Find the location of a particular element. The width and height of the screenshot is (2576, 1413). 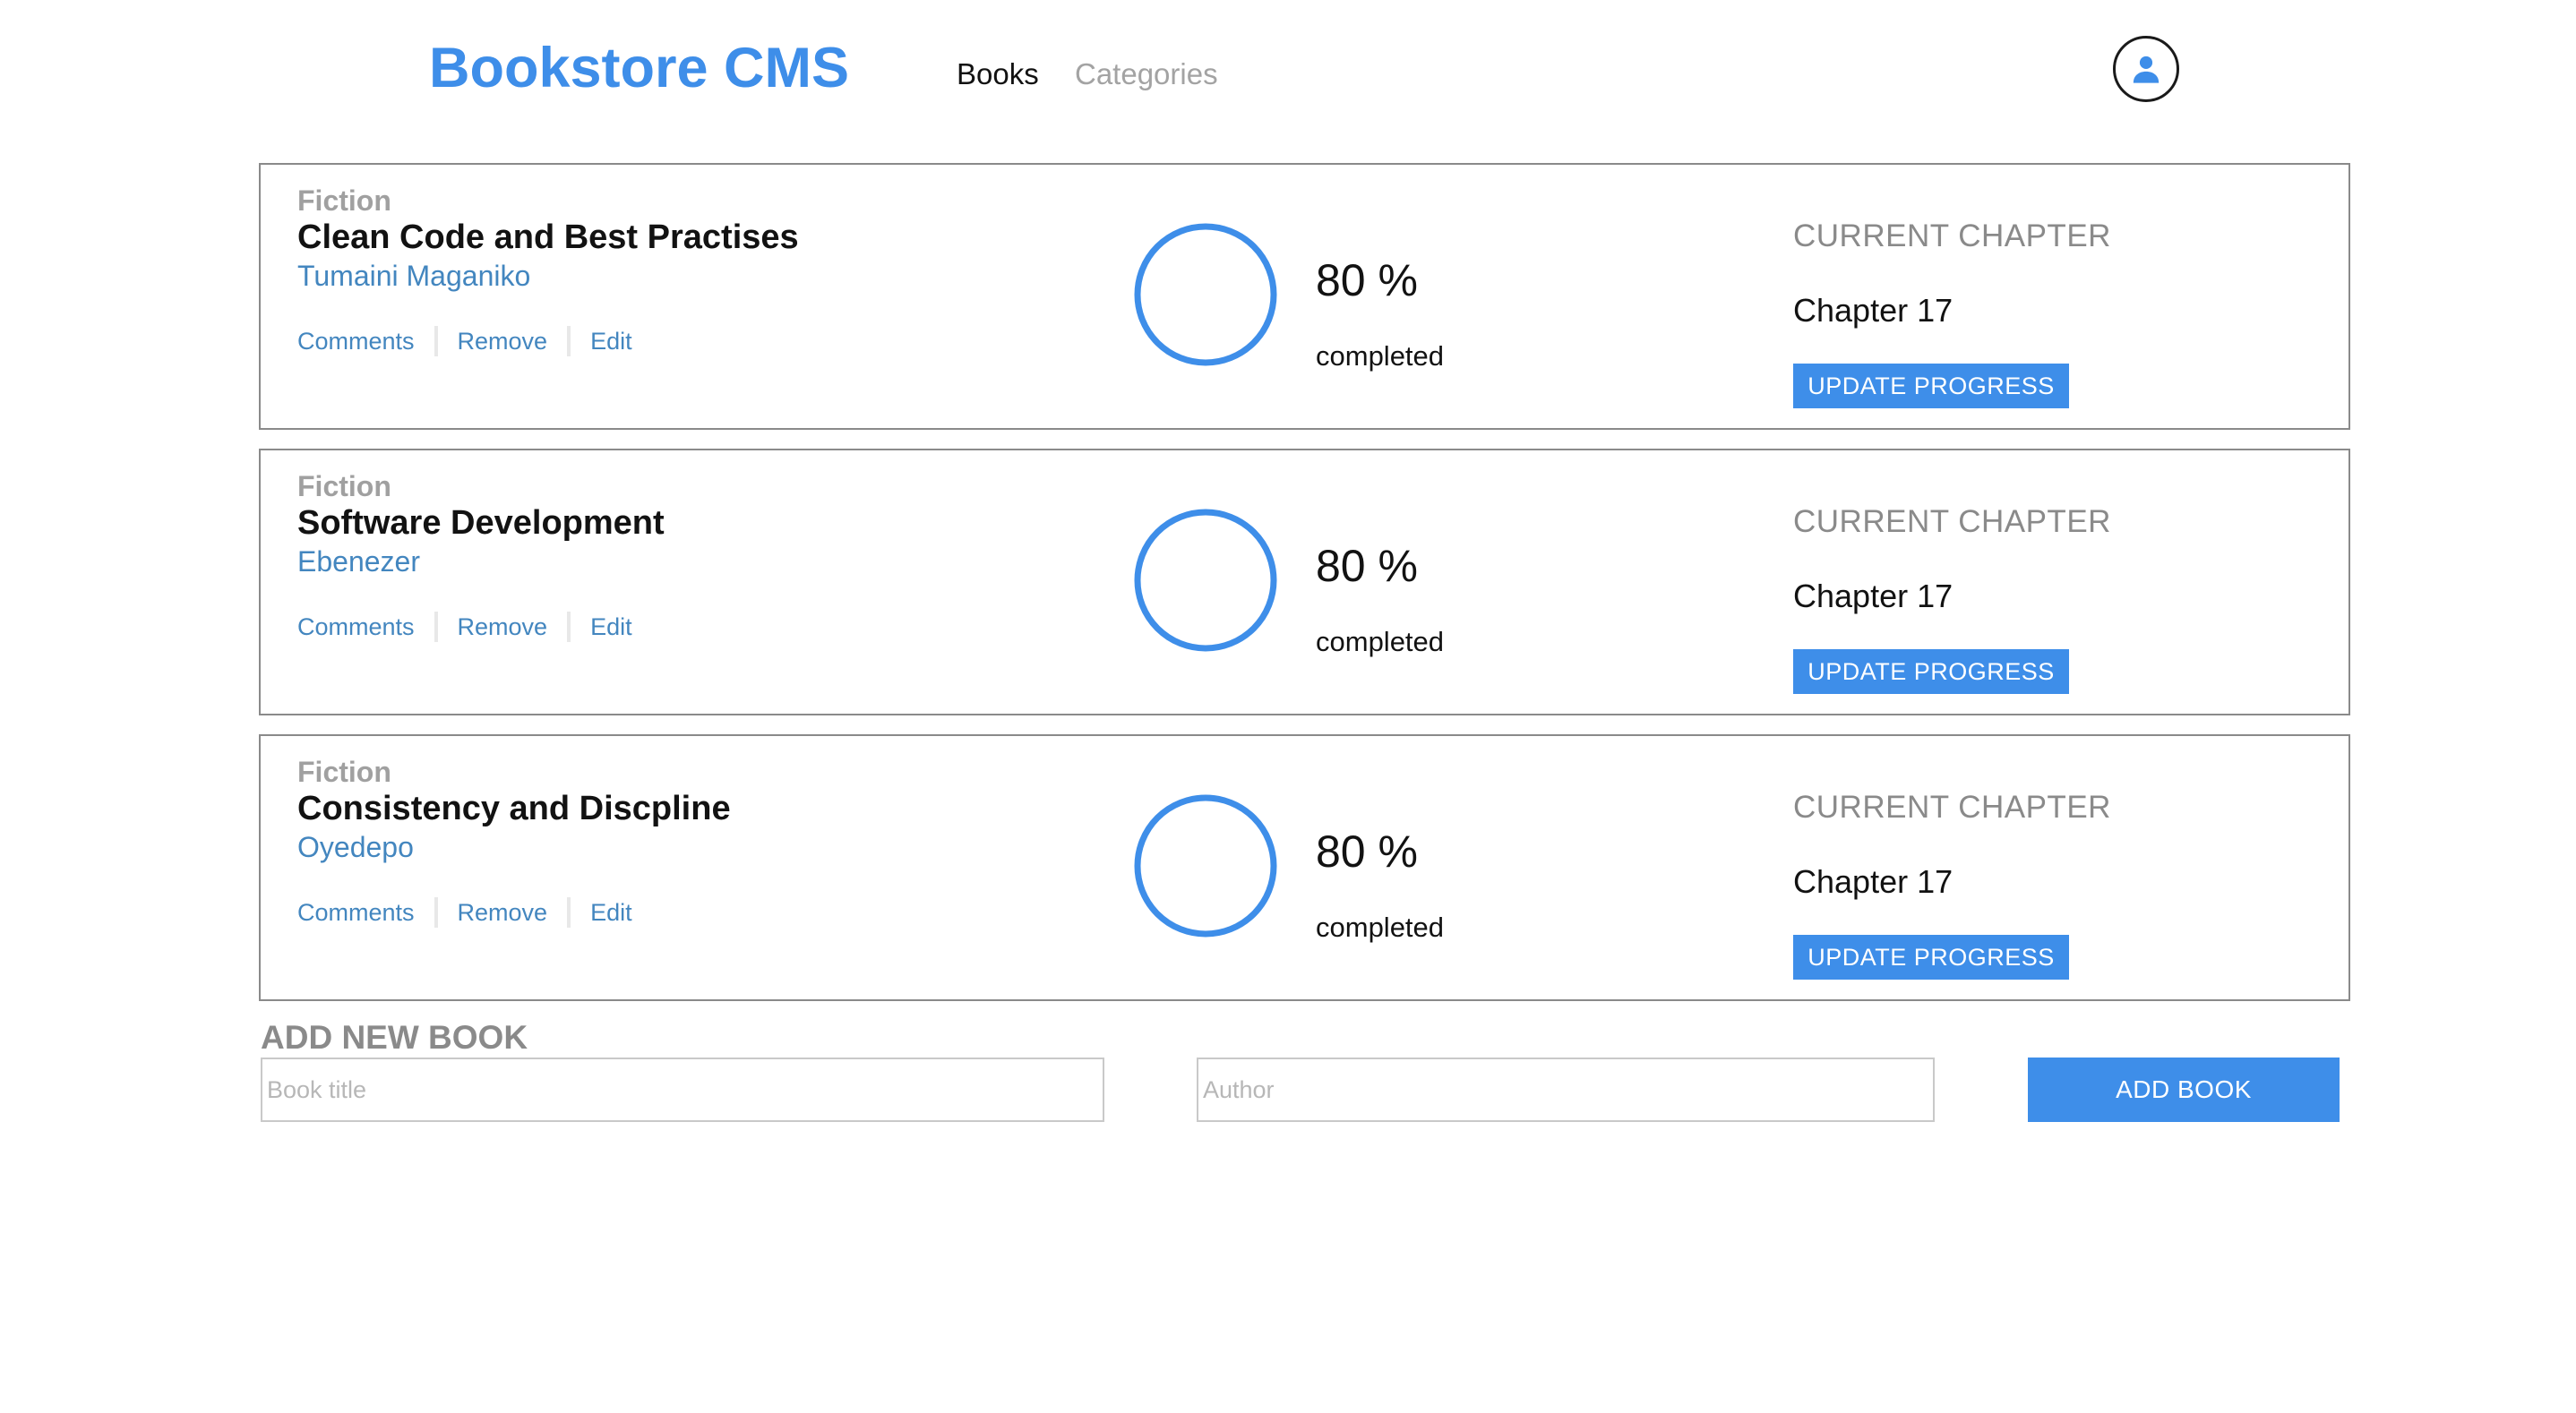

add-book-heading: ADD NEW BOOK is located at coordinates (394, 1037).